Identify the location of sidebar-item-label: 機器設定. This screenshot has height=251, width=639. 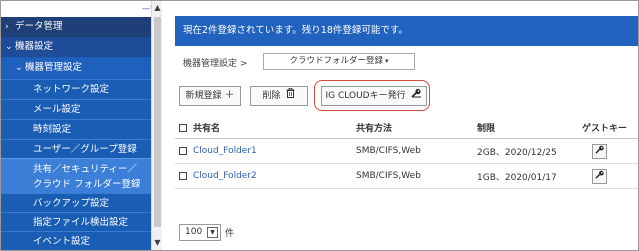
(34, 46).